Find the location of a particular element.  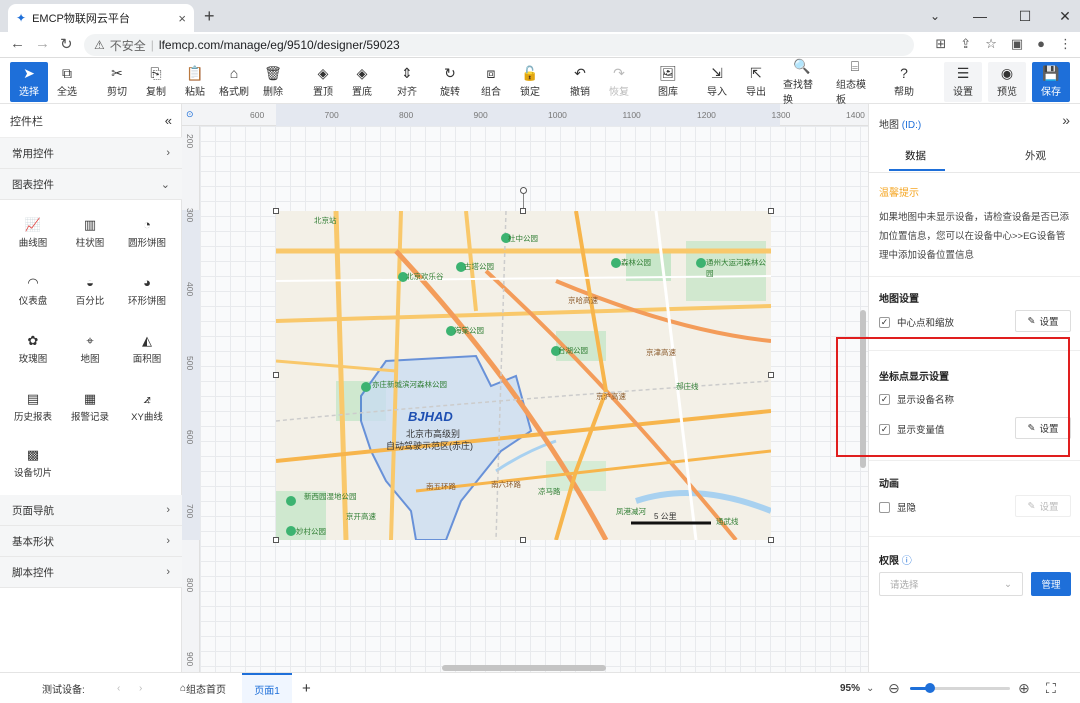

rotate-handle is located at coordinates (523, 190).